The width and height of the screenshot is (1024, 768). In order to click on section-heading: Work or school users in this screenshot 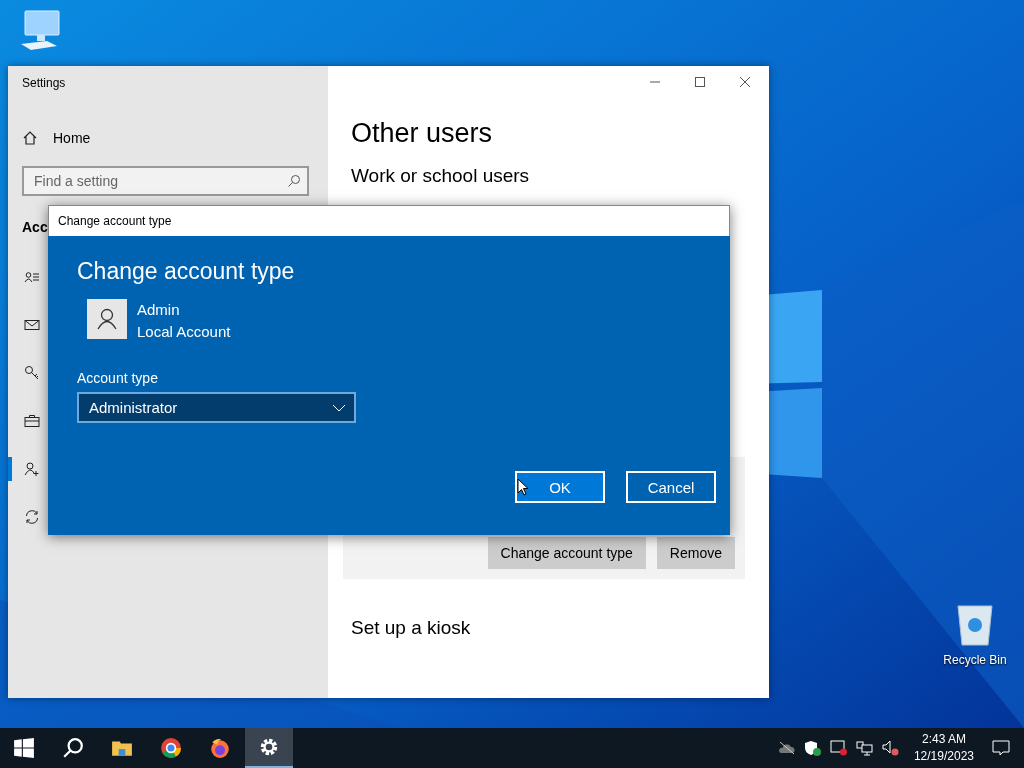, I will do `click(441, 176)`.